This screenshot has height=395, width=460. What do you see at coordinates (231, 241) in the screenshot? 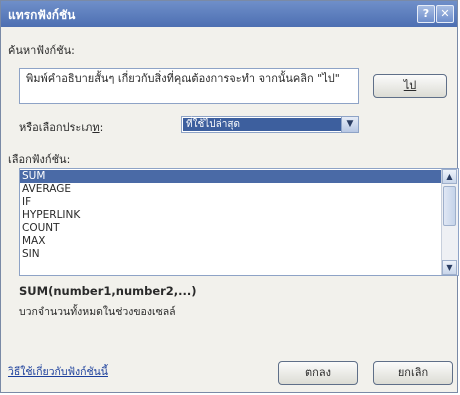
I see `function-list-item: MAX` at bounding box center [231, 241].